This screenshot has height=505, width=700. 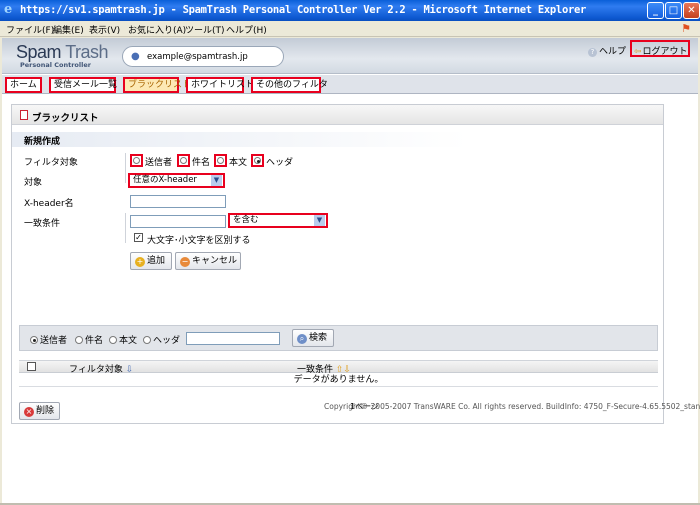 What do you see at coordinates (104, 29) in the screenshot?
I see `menu-view: 表示(V)` at bounding box center [104, 29].